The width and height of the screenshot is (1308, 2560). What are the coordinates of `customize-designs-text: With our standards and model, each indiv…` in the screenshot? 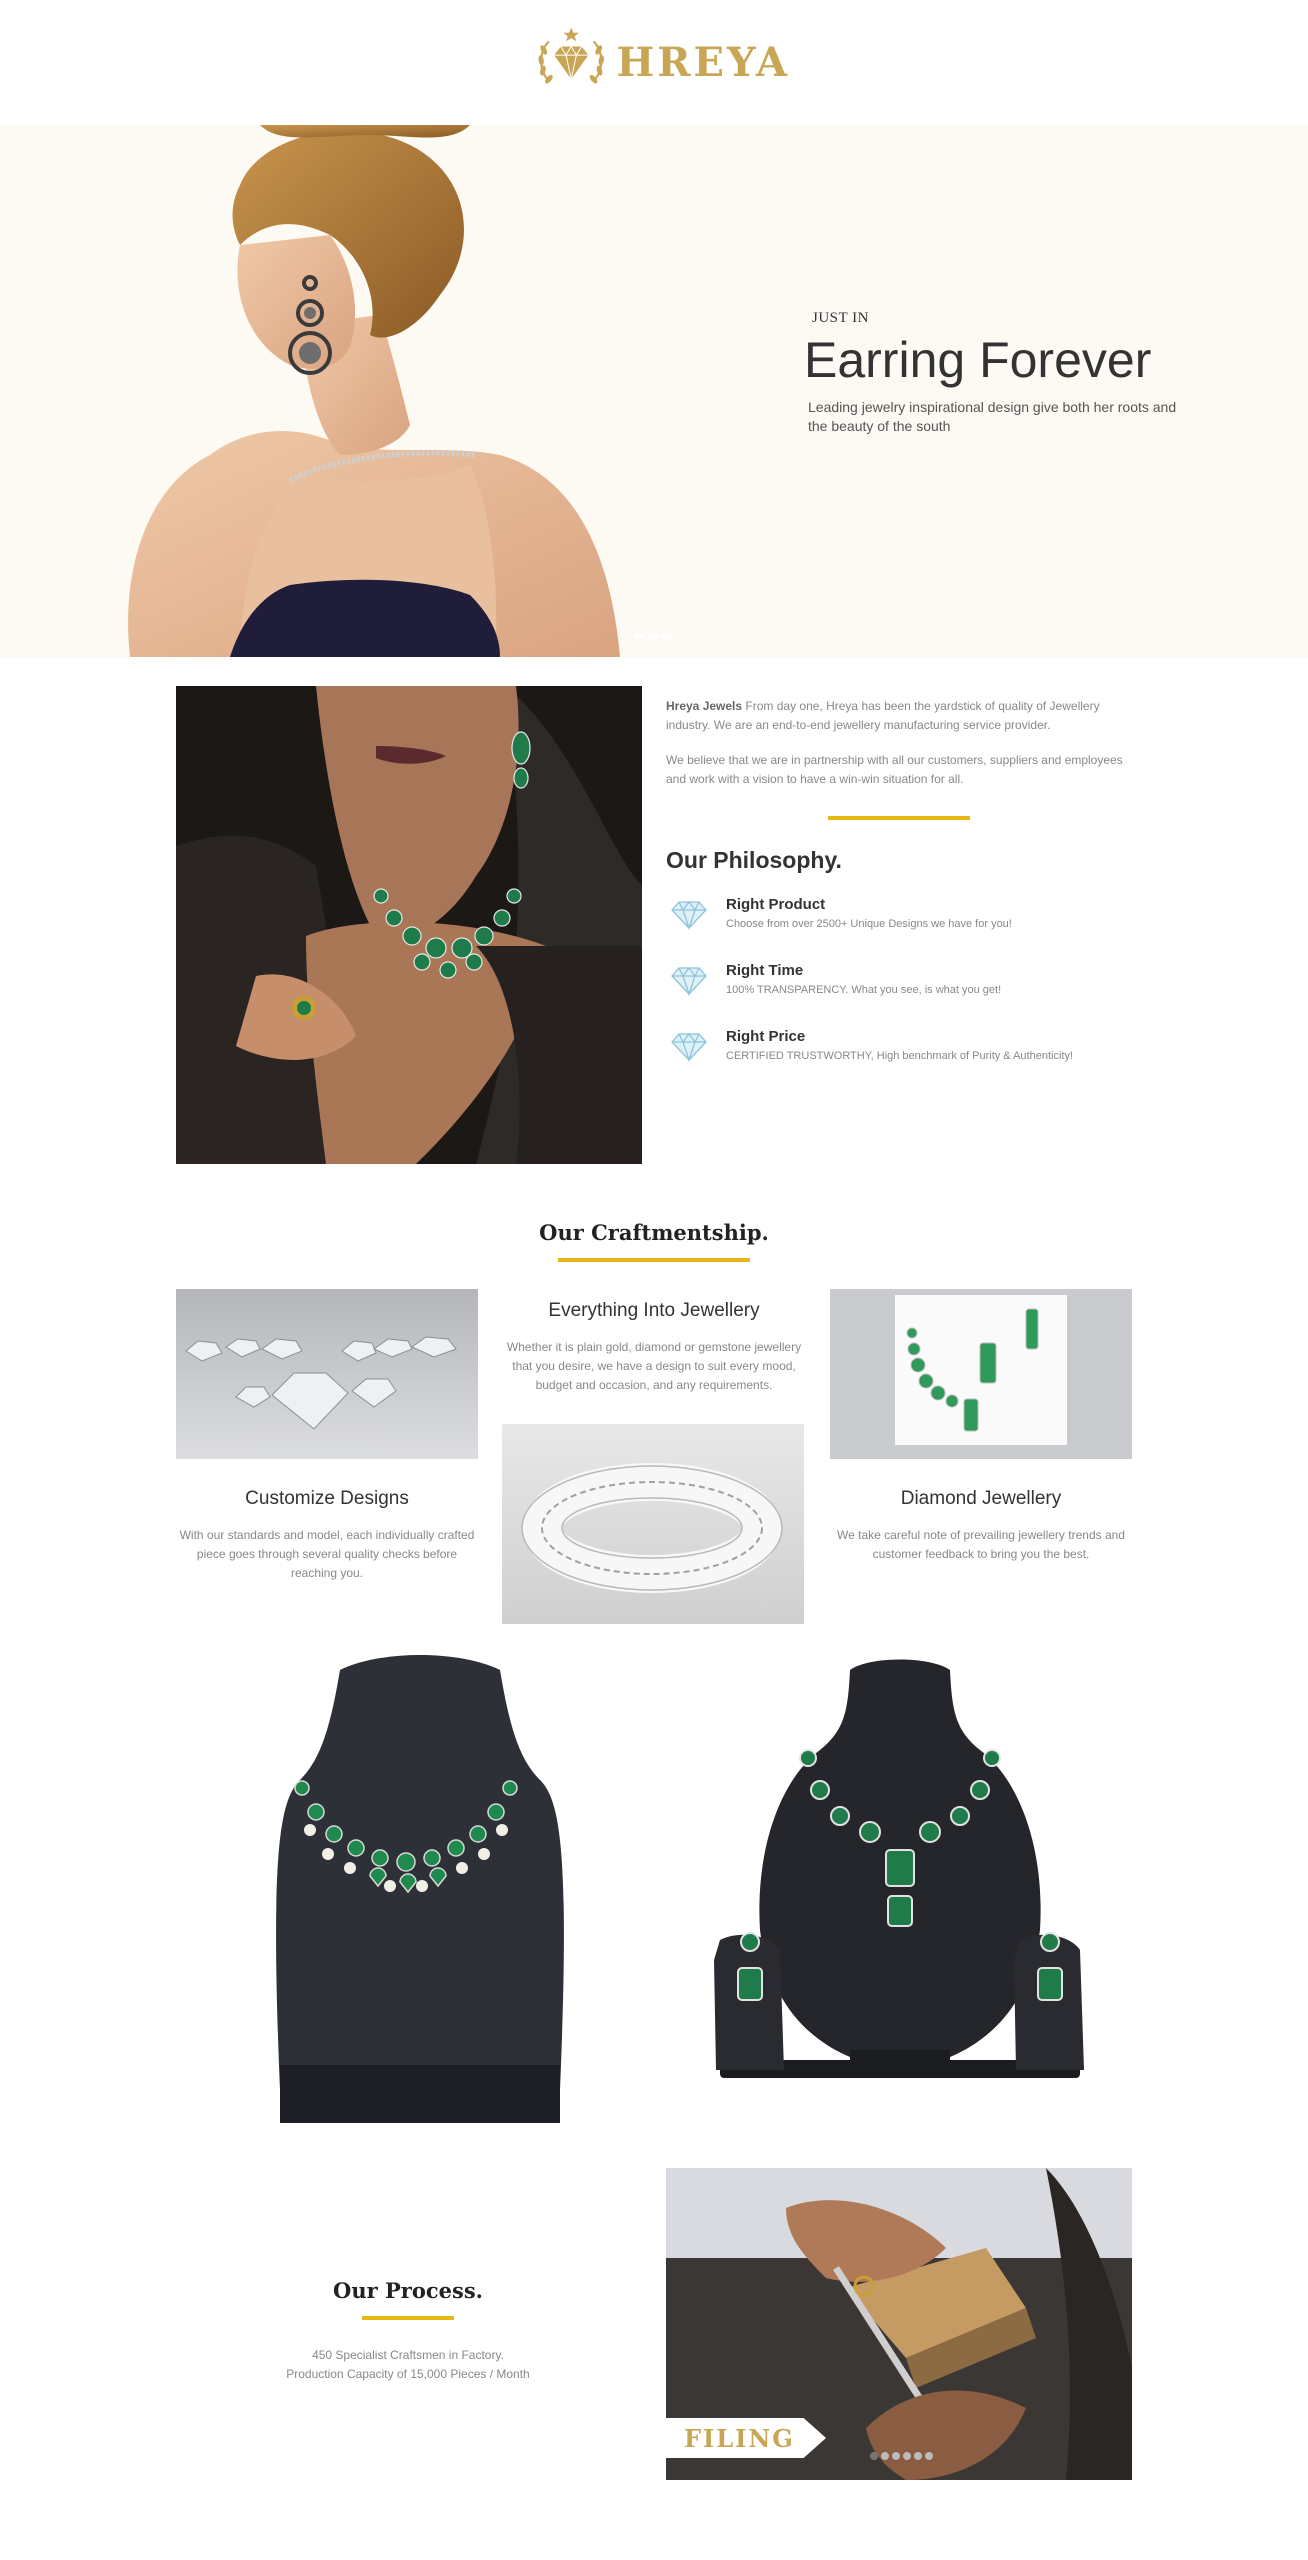 It's located at (327, 1554).